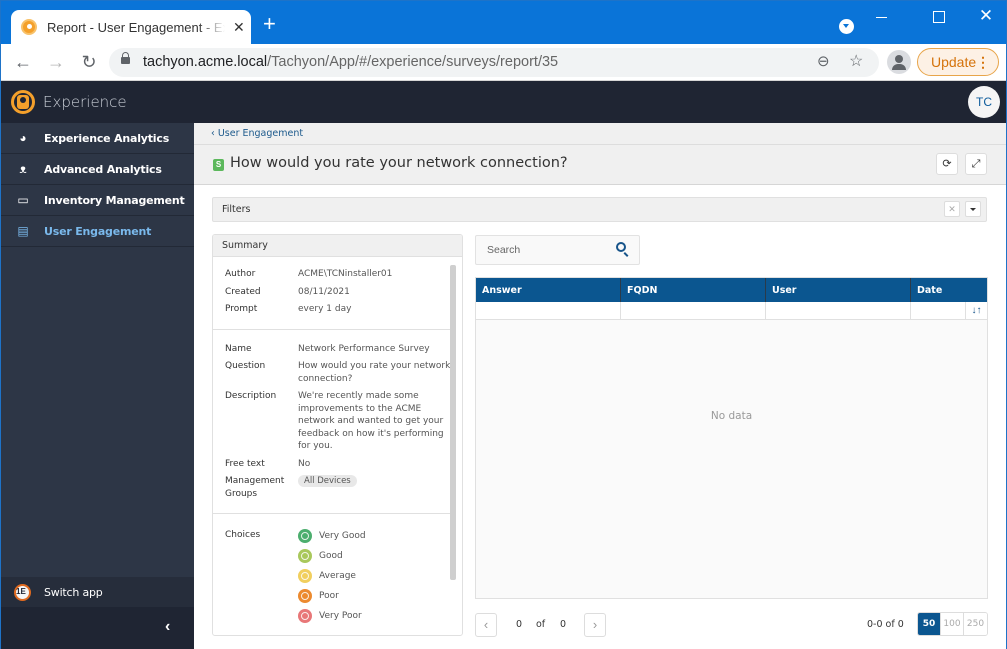 The height and width of the screenshot is (649, 1007). Describe the element at coordinates (23, 200) in the screenshot. I see `monitor-icon: ▭` at that location.